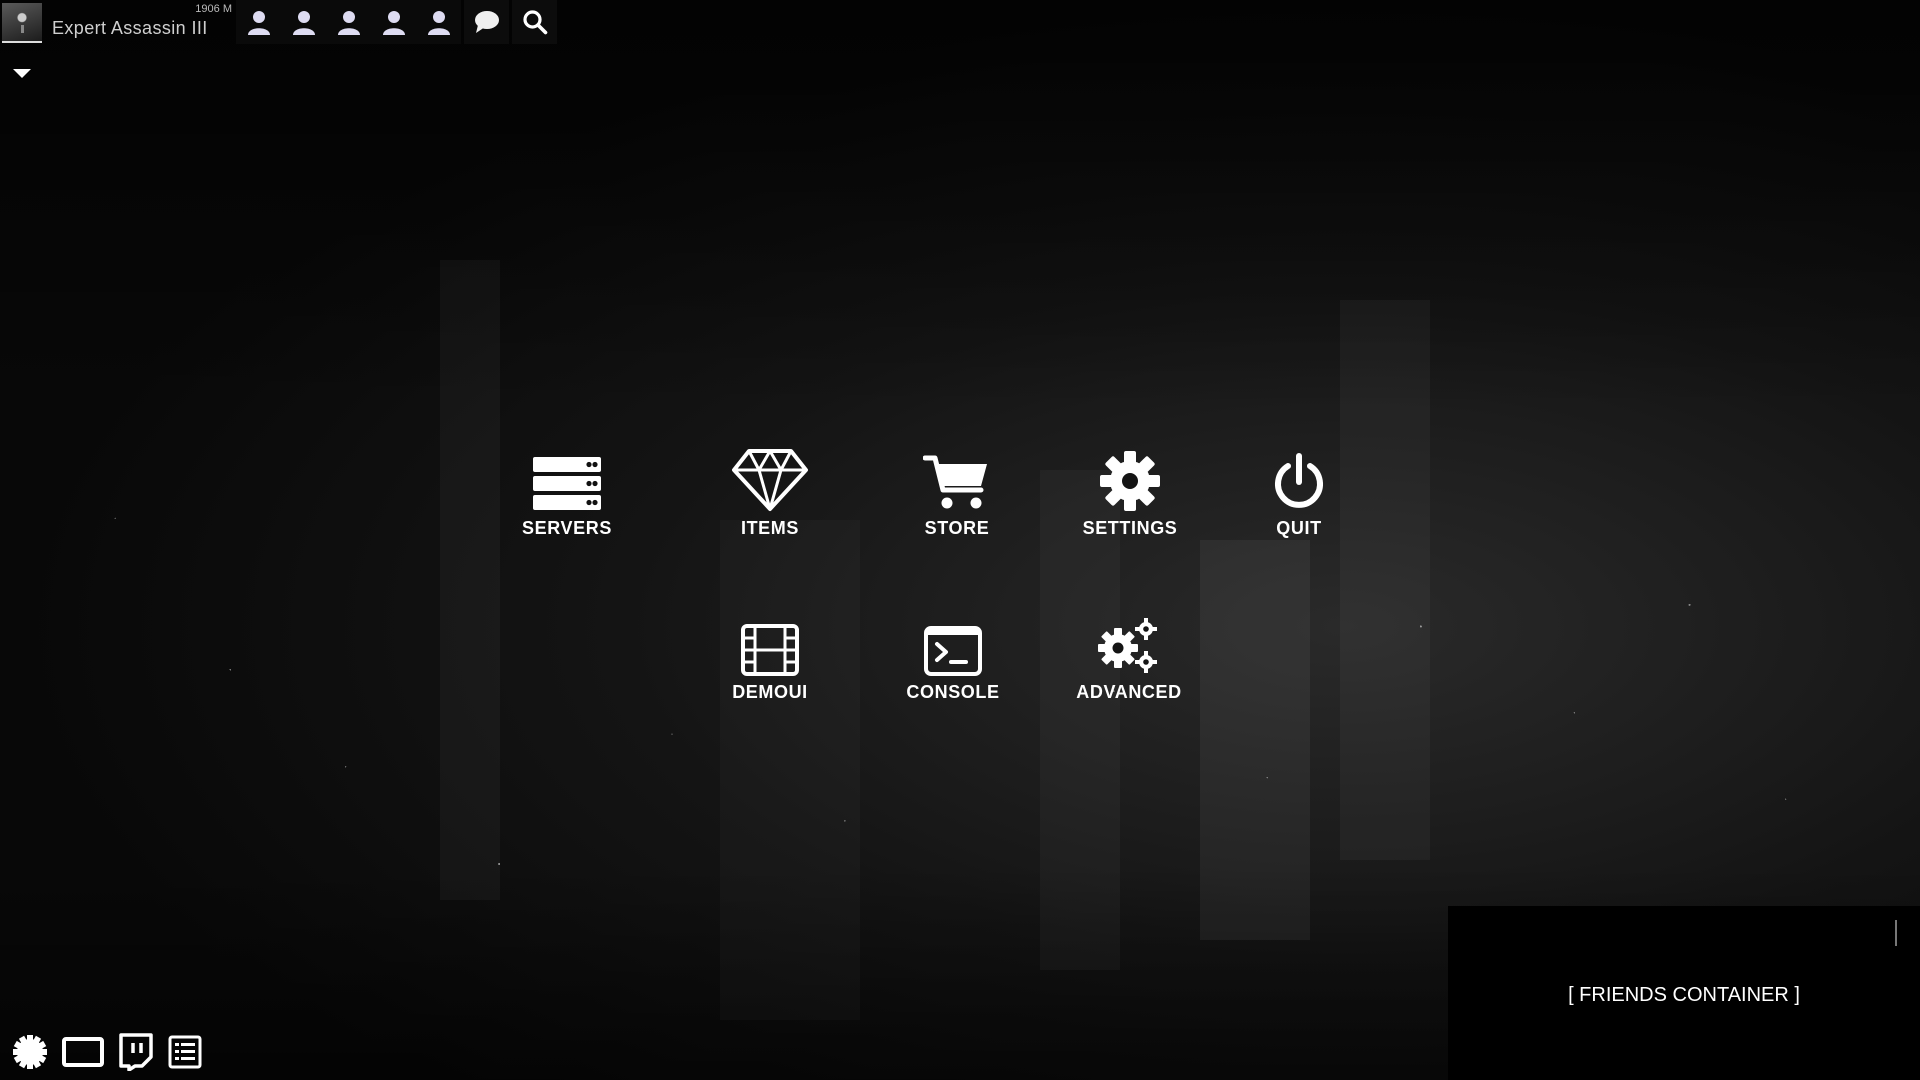  I want to click on party-slot-2-button, so click(303, 22).